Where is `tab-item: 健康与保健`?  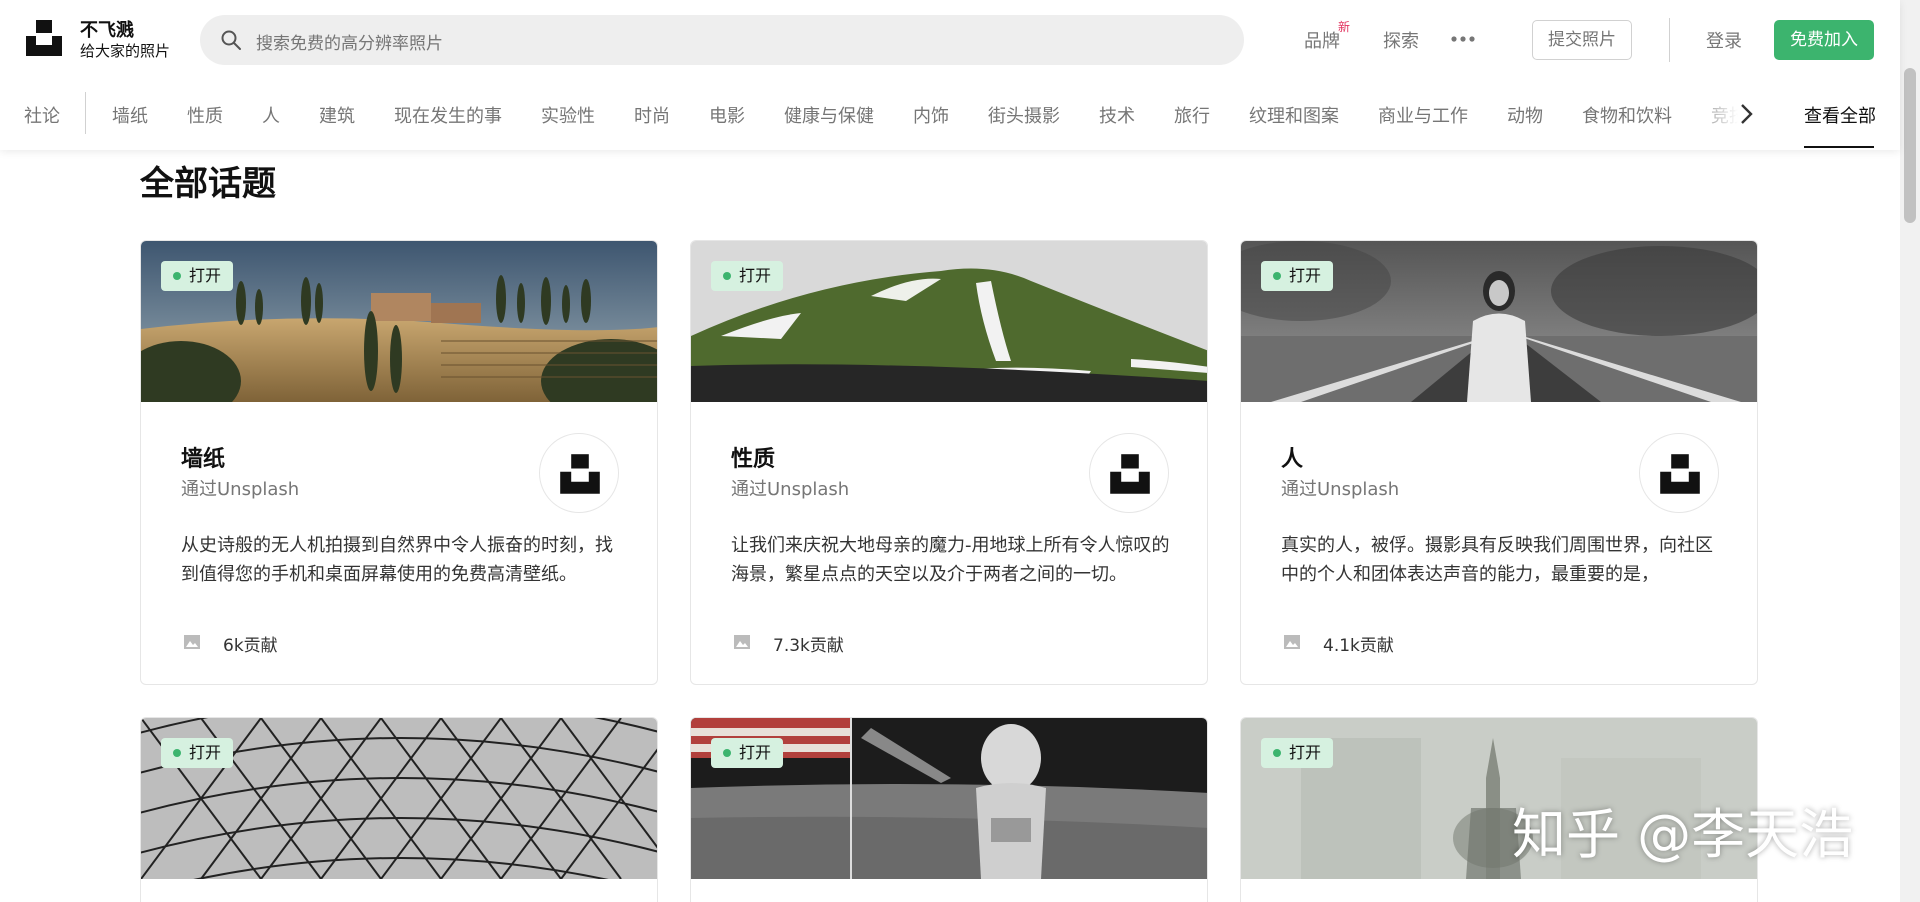
tab-item: 健康与保健 is located at coordinates (829, 115).